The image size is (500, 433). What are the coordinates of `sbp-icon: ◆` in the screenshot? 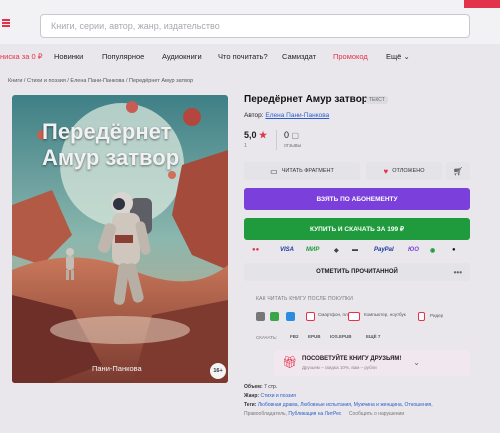 It's located at (336, 251).